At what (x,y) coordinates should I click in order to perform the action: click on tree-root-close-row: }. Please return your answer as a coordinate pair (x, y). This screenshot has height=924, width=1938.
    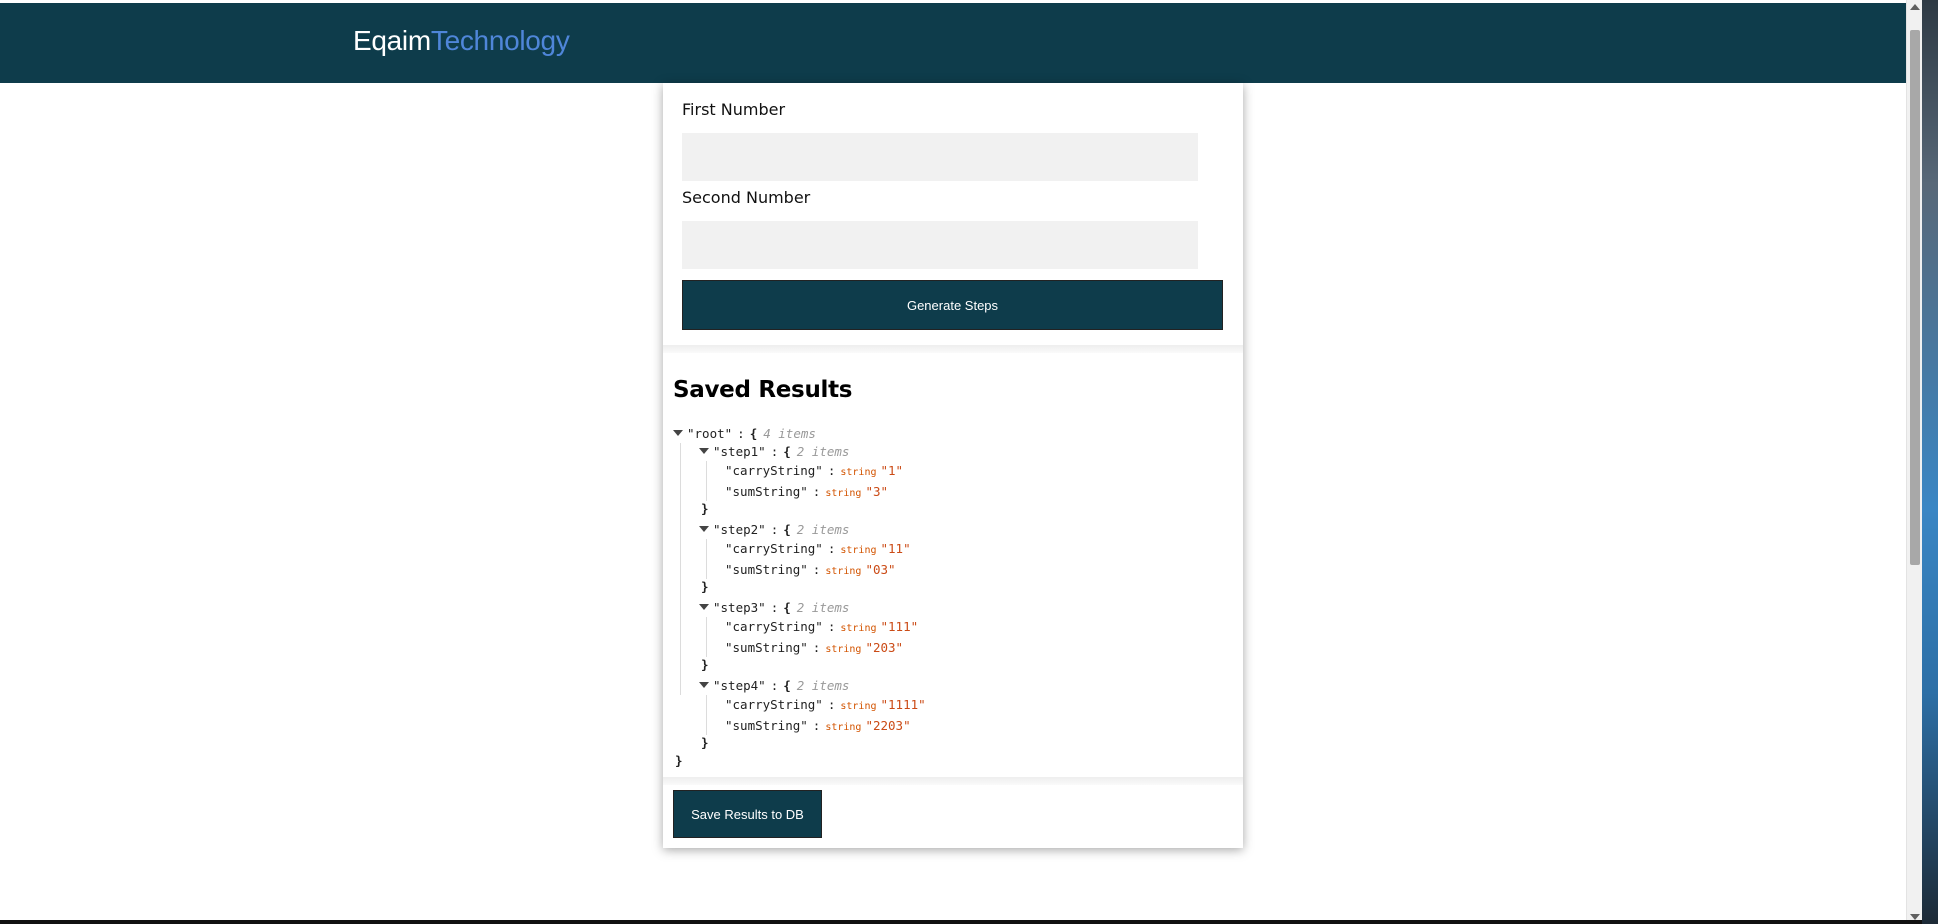
    Looking at the image, I should click on (679, 761).